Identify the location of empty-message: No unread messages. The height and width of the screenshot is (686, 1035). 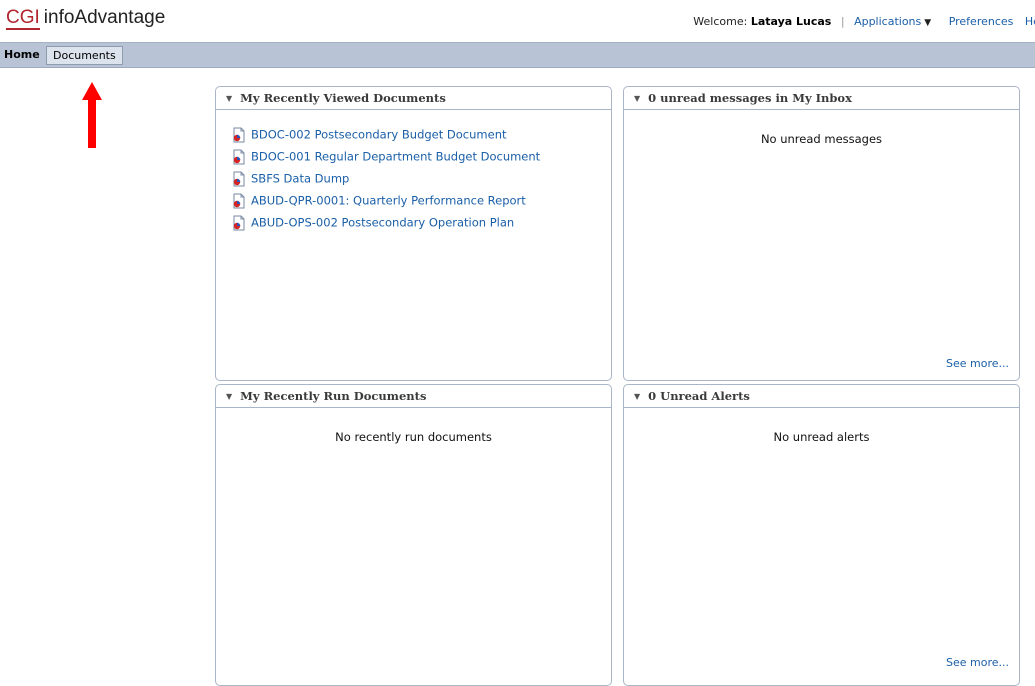
(821, 139).